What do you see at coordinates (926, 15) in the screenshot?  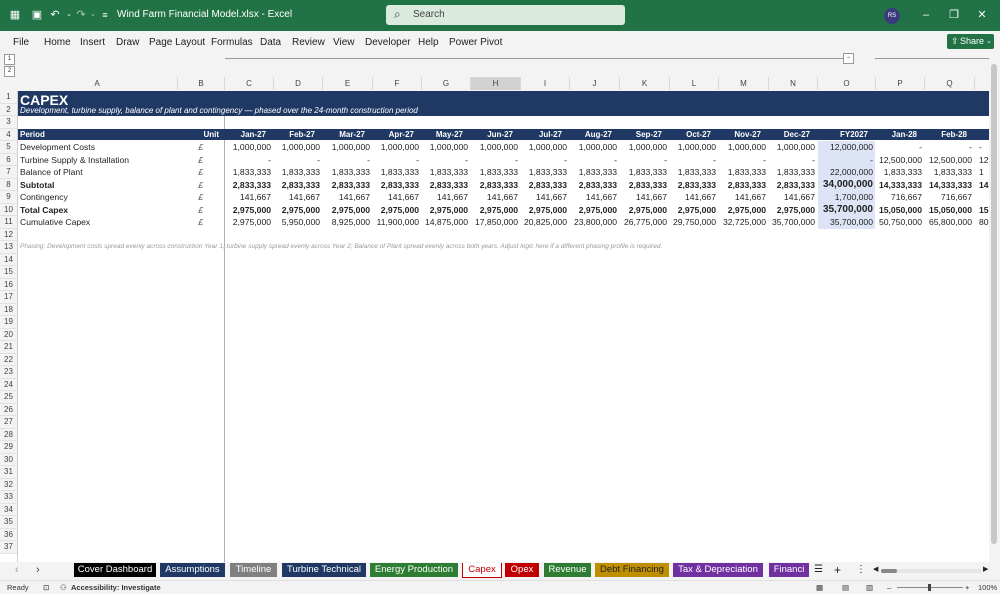 I see `minimize-icon: –` at bounding box center [926, 15].